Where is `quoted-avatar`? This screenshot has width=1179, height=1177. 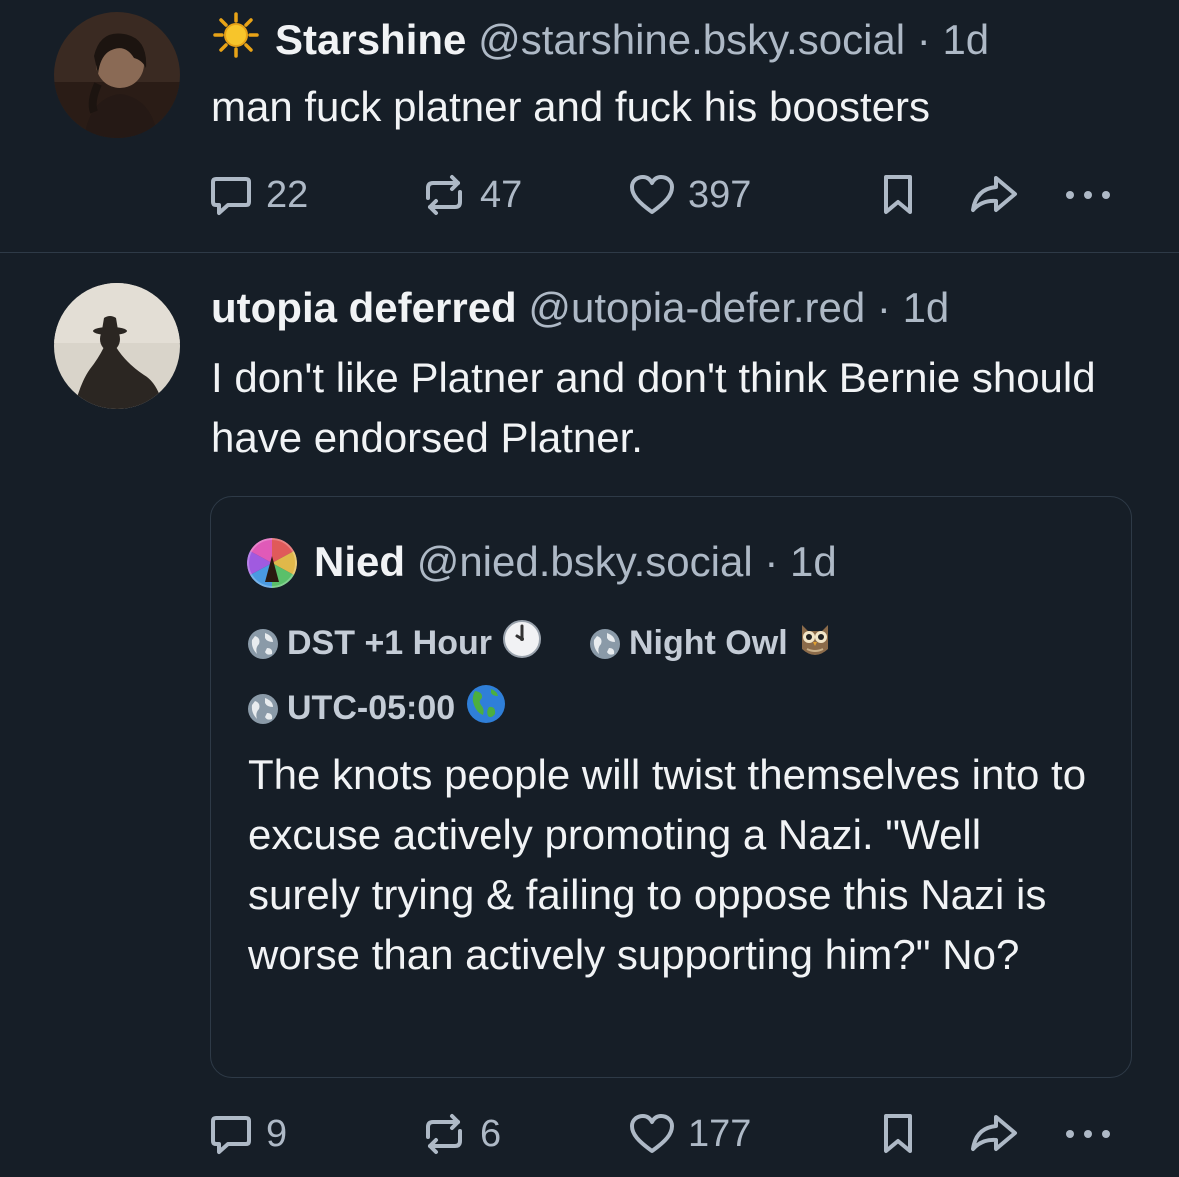
quoted-avatar is located at coordinates (272, 563).